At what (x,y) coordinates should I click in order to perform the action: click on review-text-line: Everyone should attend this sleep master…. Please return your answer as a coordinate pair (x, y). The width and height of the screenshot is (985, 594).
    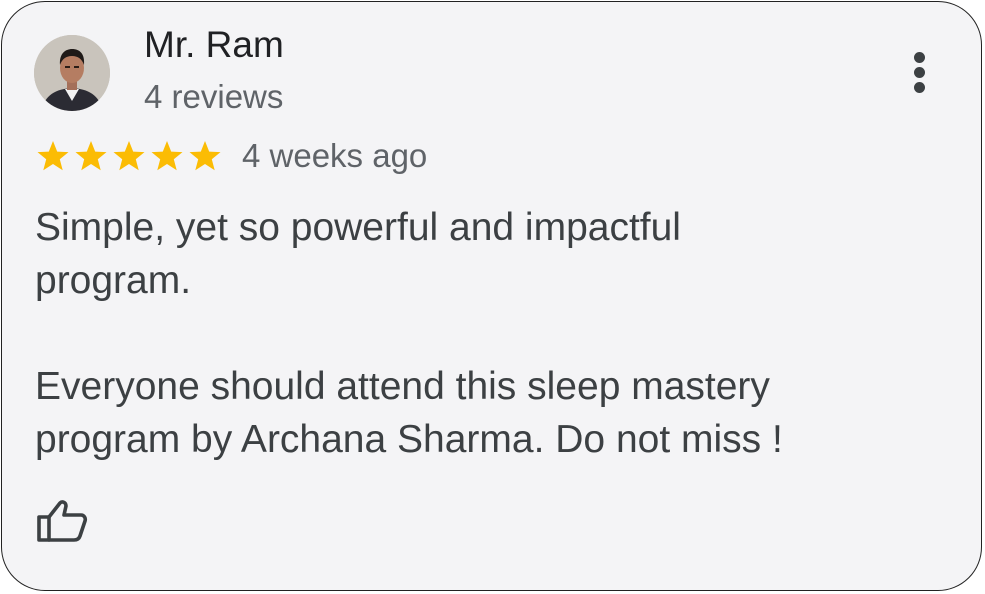
    Looking at the image, I should click on (402, 386).